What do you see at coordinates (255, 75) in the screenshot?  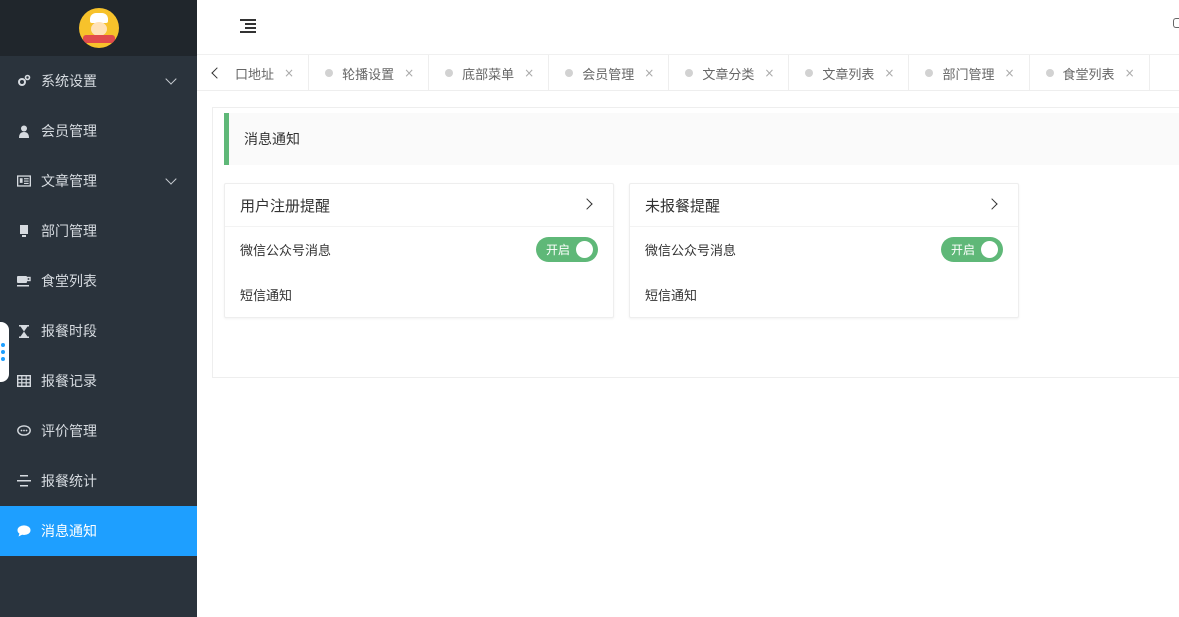 I see `tab-label: 口地址` at bounding box center [255, 75].